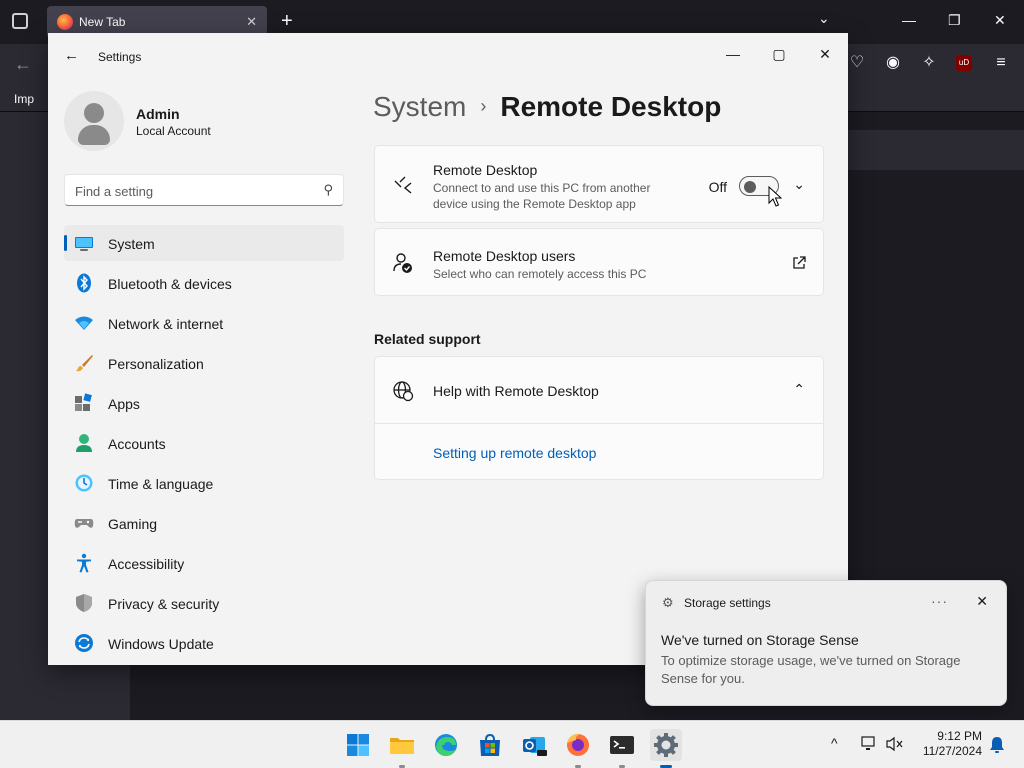 This screenshot has height=768, width=1024. Describe the element at coordinates (799, 263) in the screenshot. I see `external-link-icon` at that location.